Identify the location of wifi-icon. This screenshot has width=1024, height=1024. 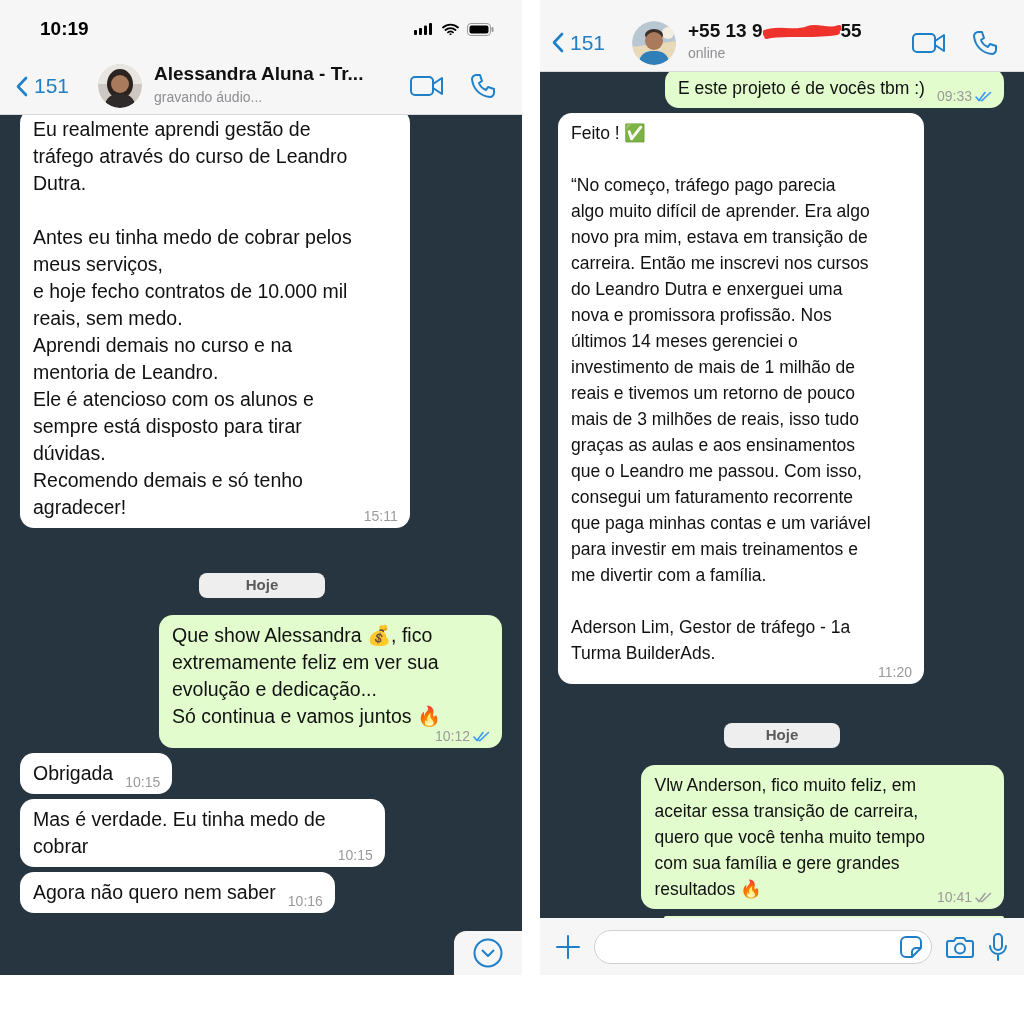
(450, 29).